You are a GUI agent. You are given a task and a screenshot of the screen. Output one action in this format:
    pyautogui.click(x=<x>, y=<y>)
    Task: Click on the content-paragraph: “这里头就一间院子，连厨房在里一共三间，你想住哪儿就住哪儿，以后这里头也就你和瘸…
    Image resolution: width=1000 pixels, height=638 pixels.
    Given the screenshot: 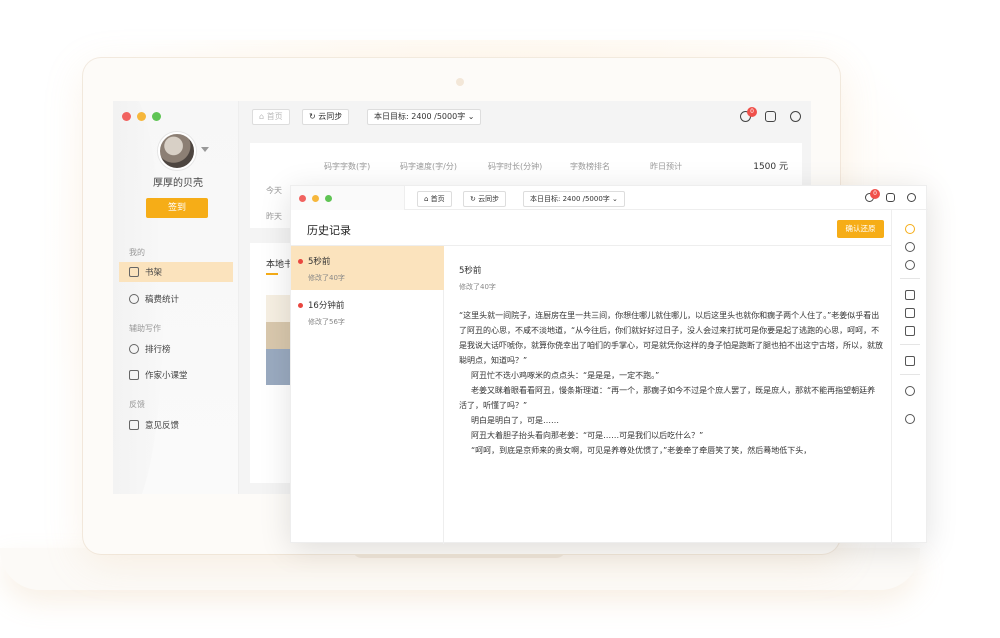 What is the action you would take?
    pyautogui.click(x=671, y=338)
    